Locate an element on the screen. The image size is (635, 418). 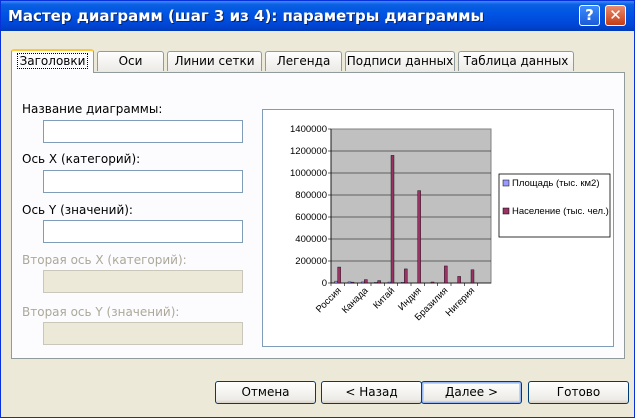
y-tick-label: 600000 is located at coordinates (311, 217).